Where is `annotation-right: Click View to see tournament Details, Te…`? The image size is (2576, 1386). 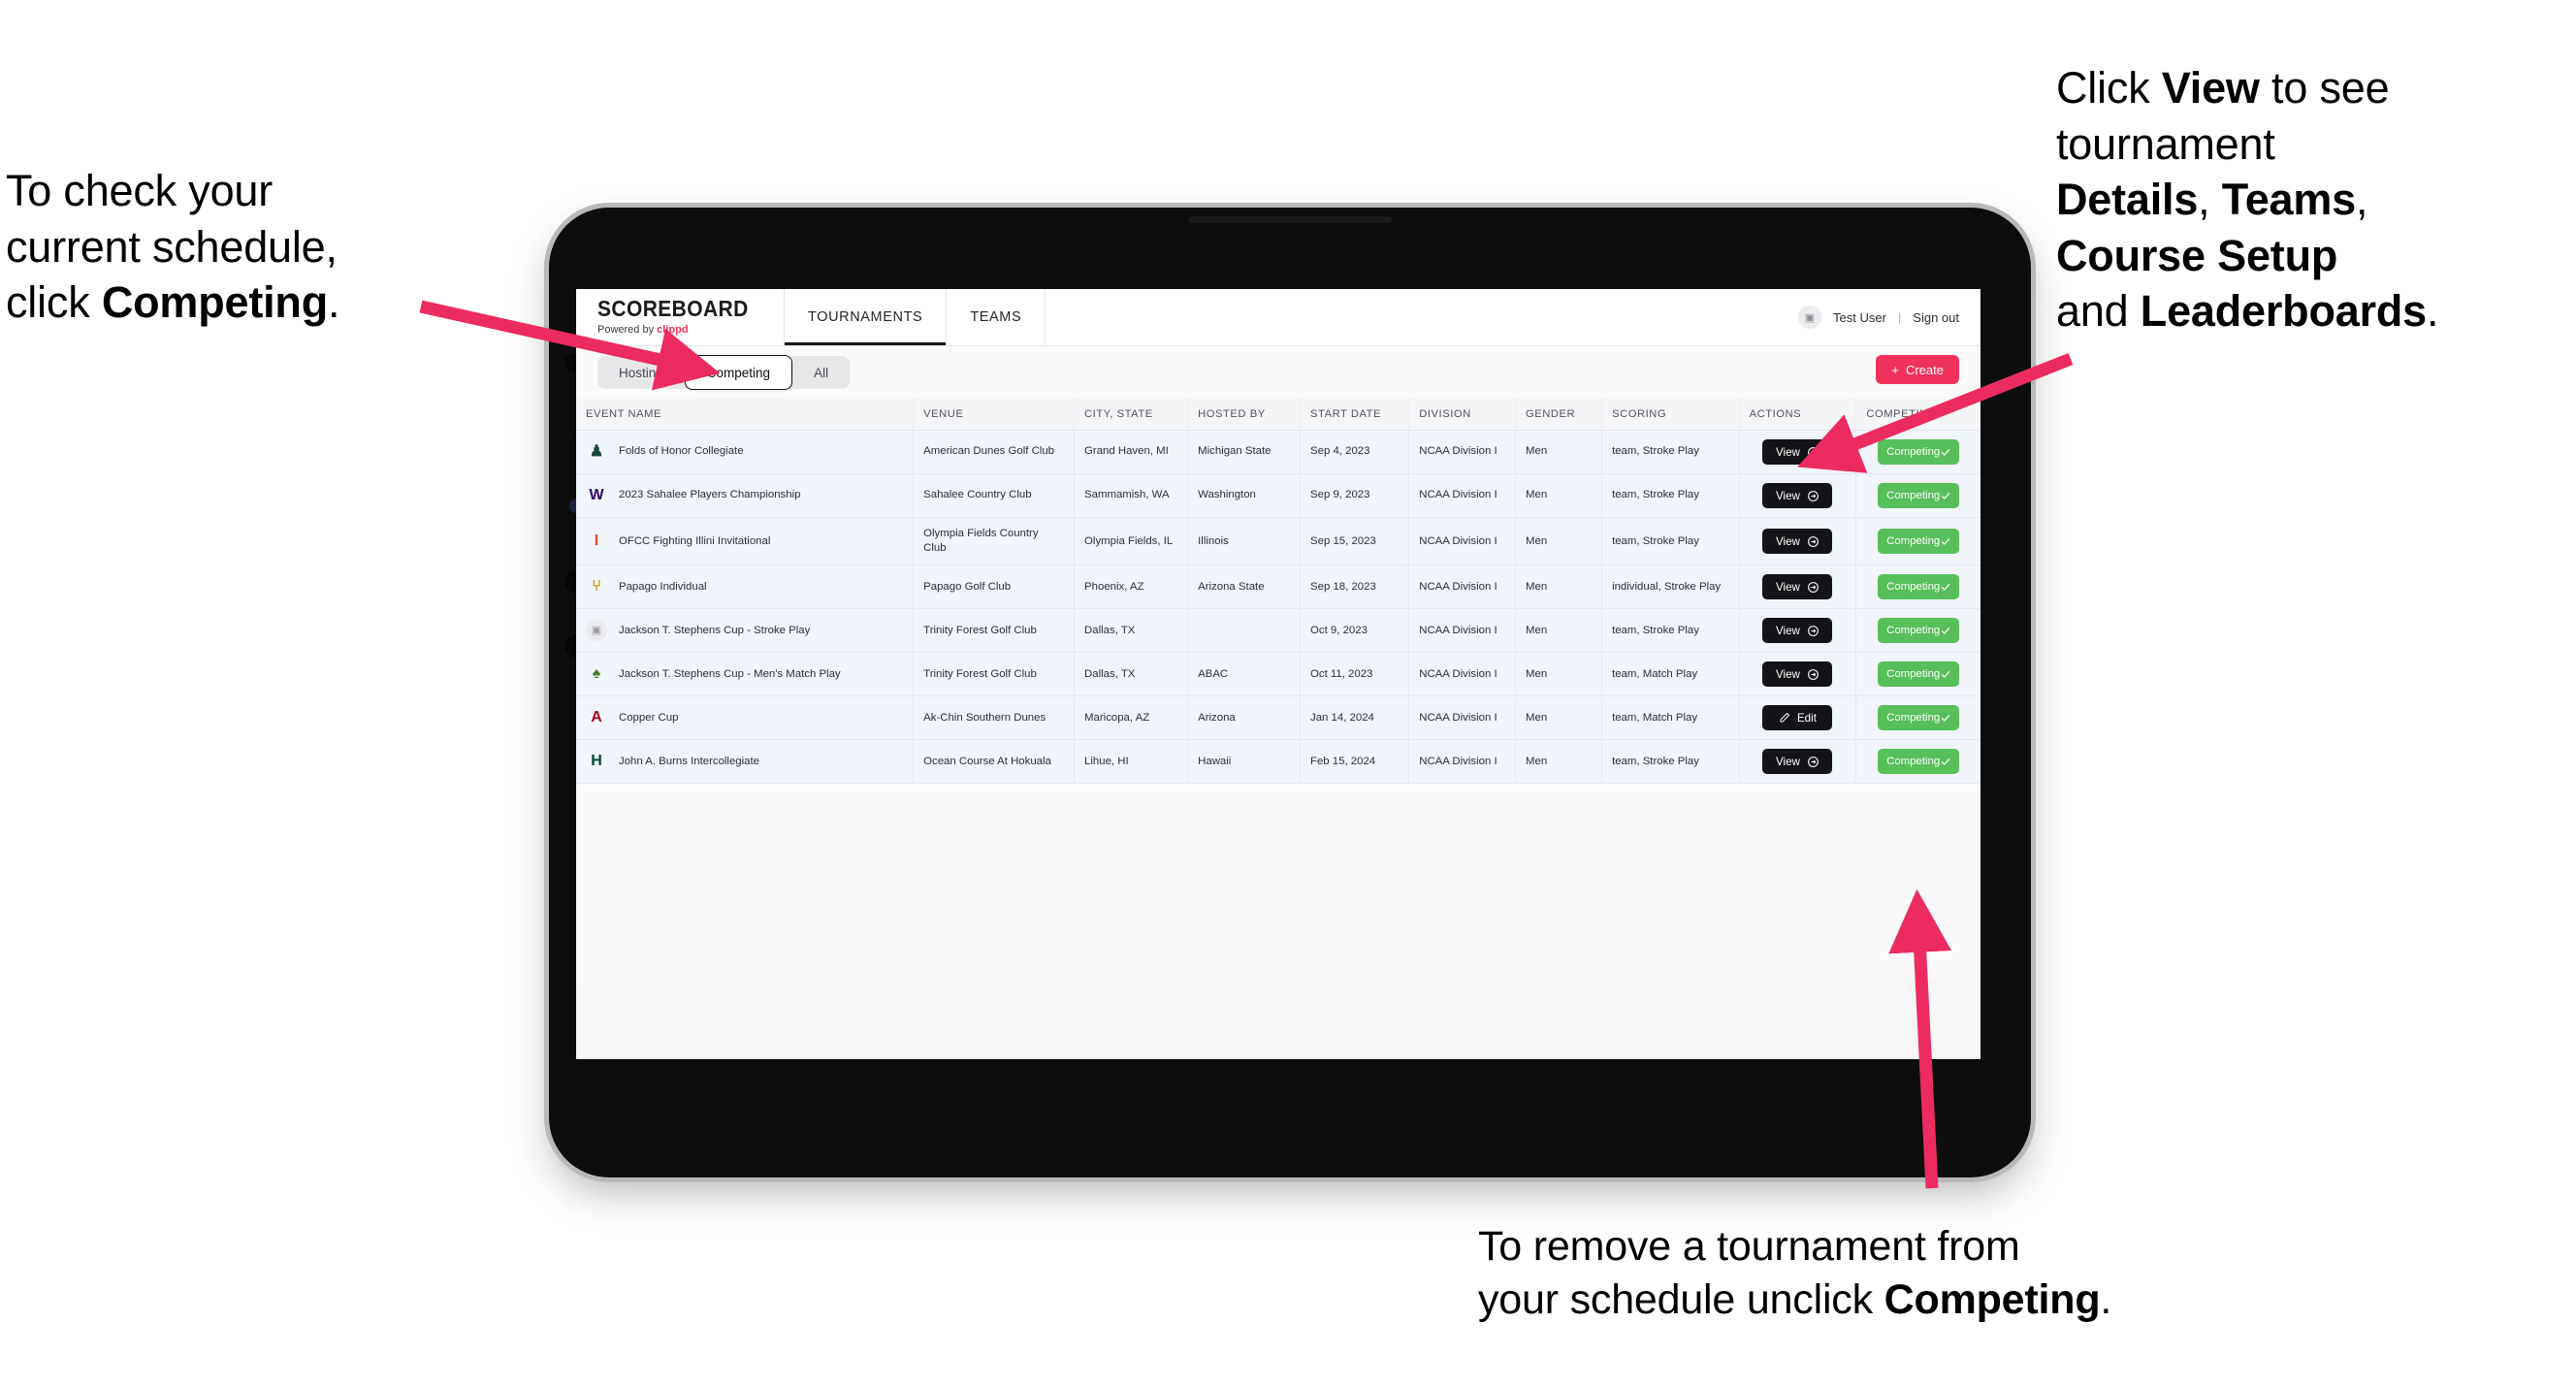
annotation-right: Click View to see tournament Details, Te… is located at coordinates (2313, 199).